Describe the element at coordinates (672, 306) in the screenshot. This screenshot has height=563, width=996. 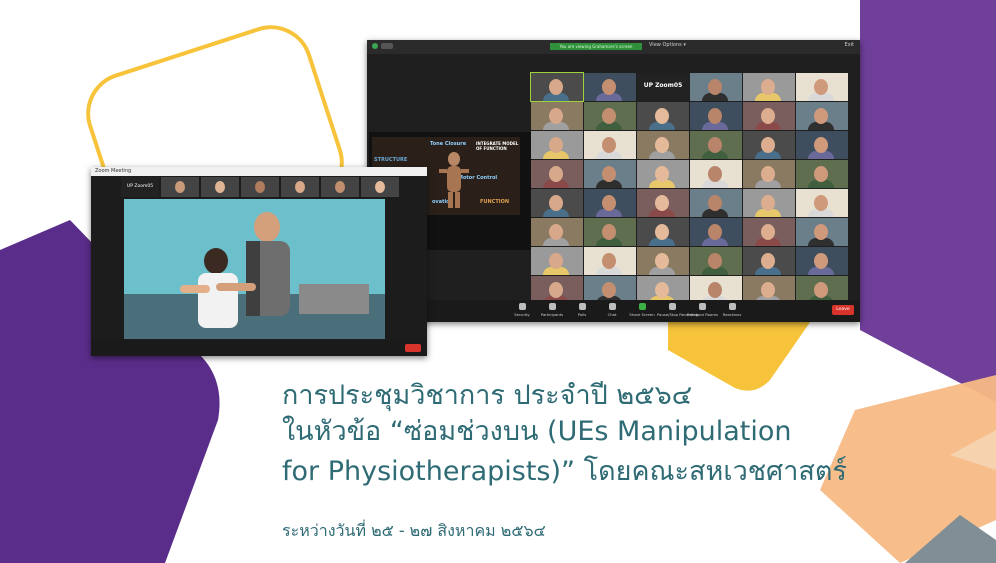
I see `record-icon` at that location.